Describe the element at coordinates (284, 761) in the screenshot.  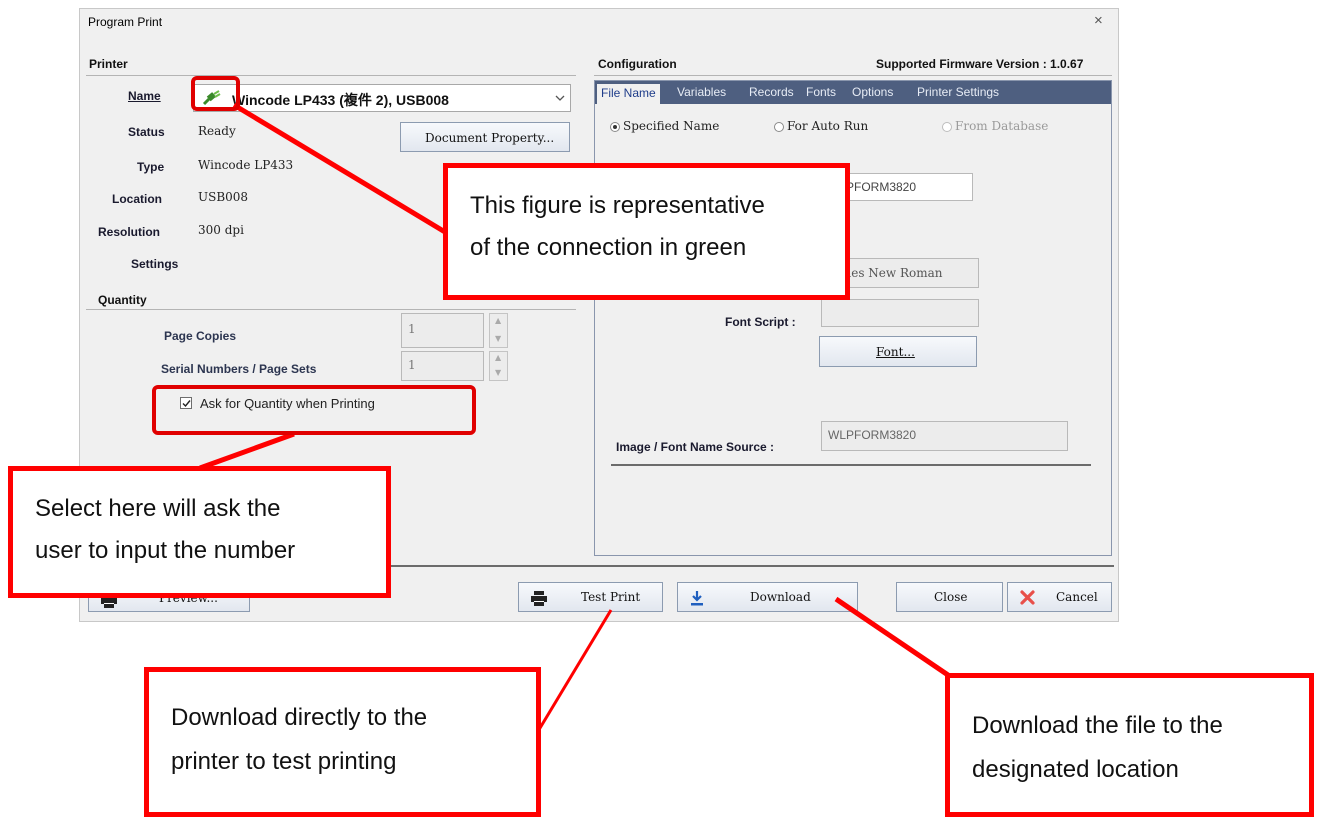
I see `test-print-callout-line2: printer to test printing` at that location.